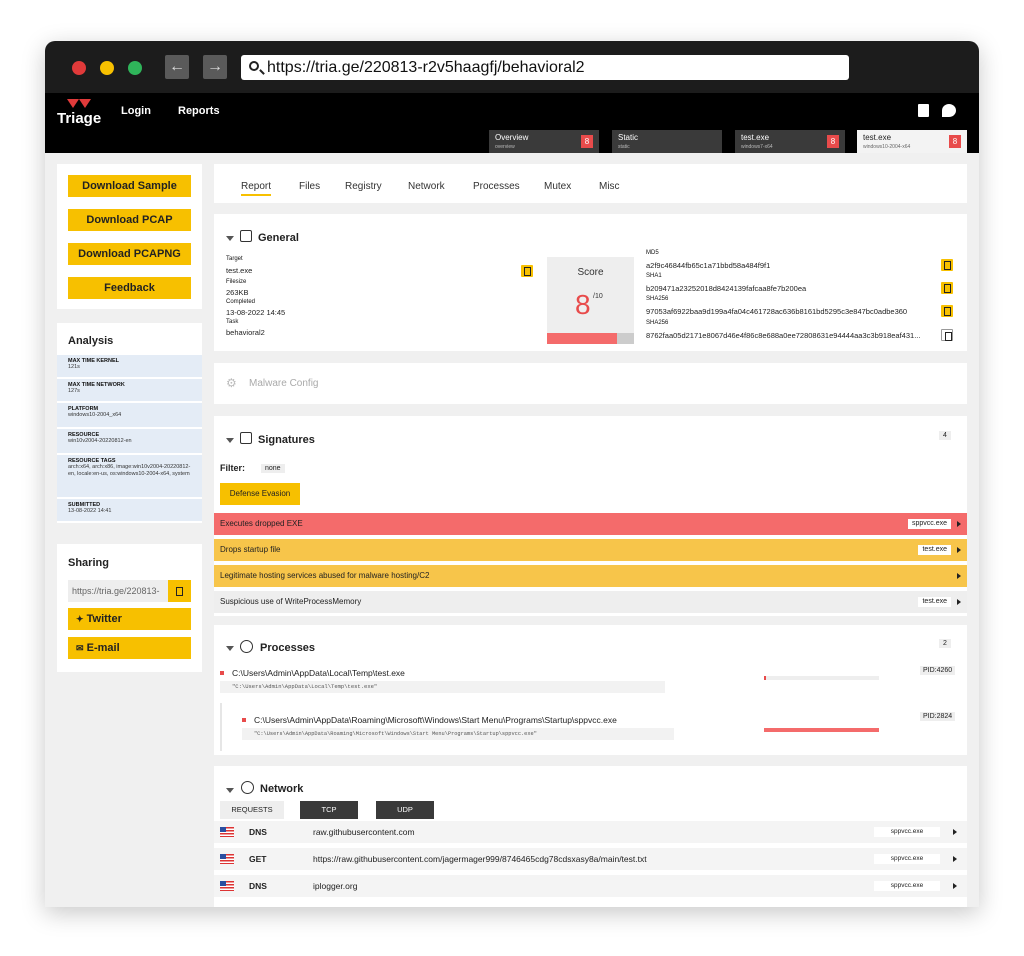  I want to click on filter-value: none, so click(273, 468).